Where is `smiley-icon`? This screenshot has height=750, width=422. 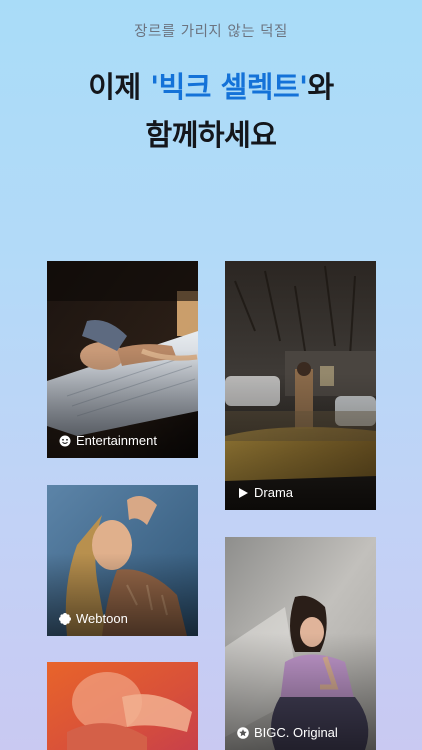
smiley-icon is located at coordinates (65, 441).